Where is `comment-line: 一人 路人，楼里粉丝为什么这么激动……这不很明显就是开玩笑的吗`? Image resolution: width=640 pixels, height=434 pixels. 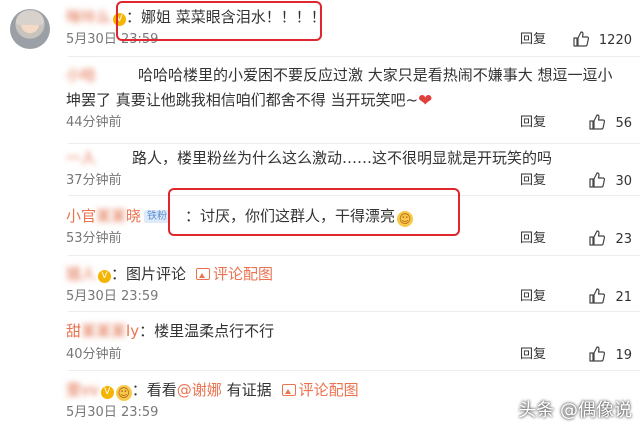
comment-line: 一人 路人，楼里粉丝为什么这么激动……这不很明显就是开玩笑的吗 is located at coordinates (309, 158).